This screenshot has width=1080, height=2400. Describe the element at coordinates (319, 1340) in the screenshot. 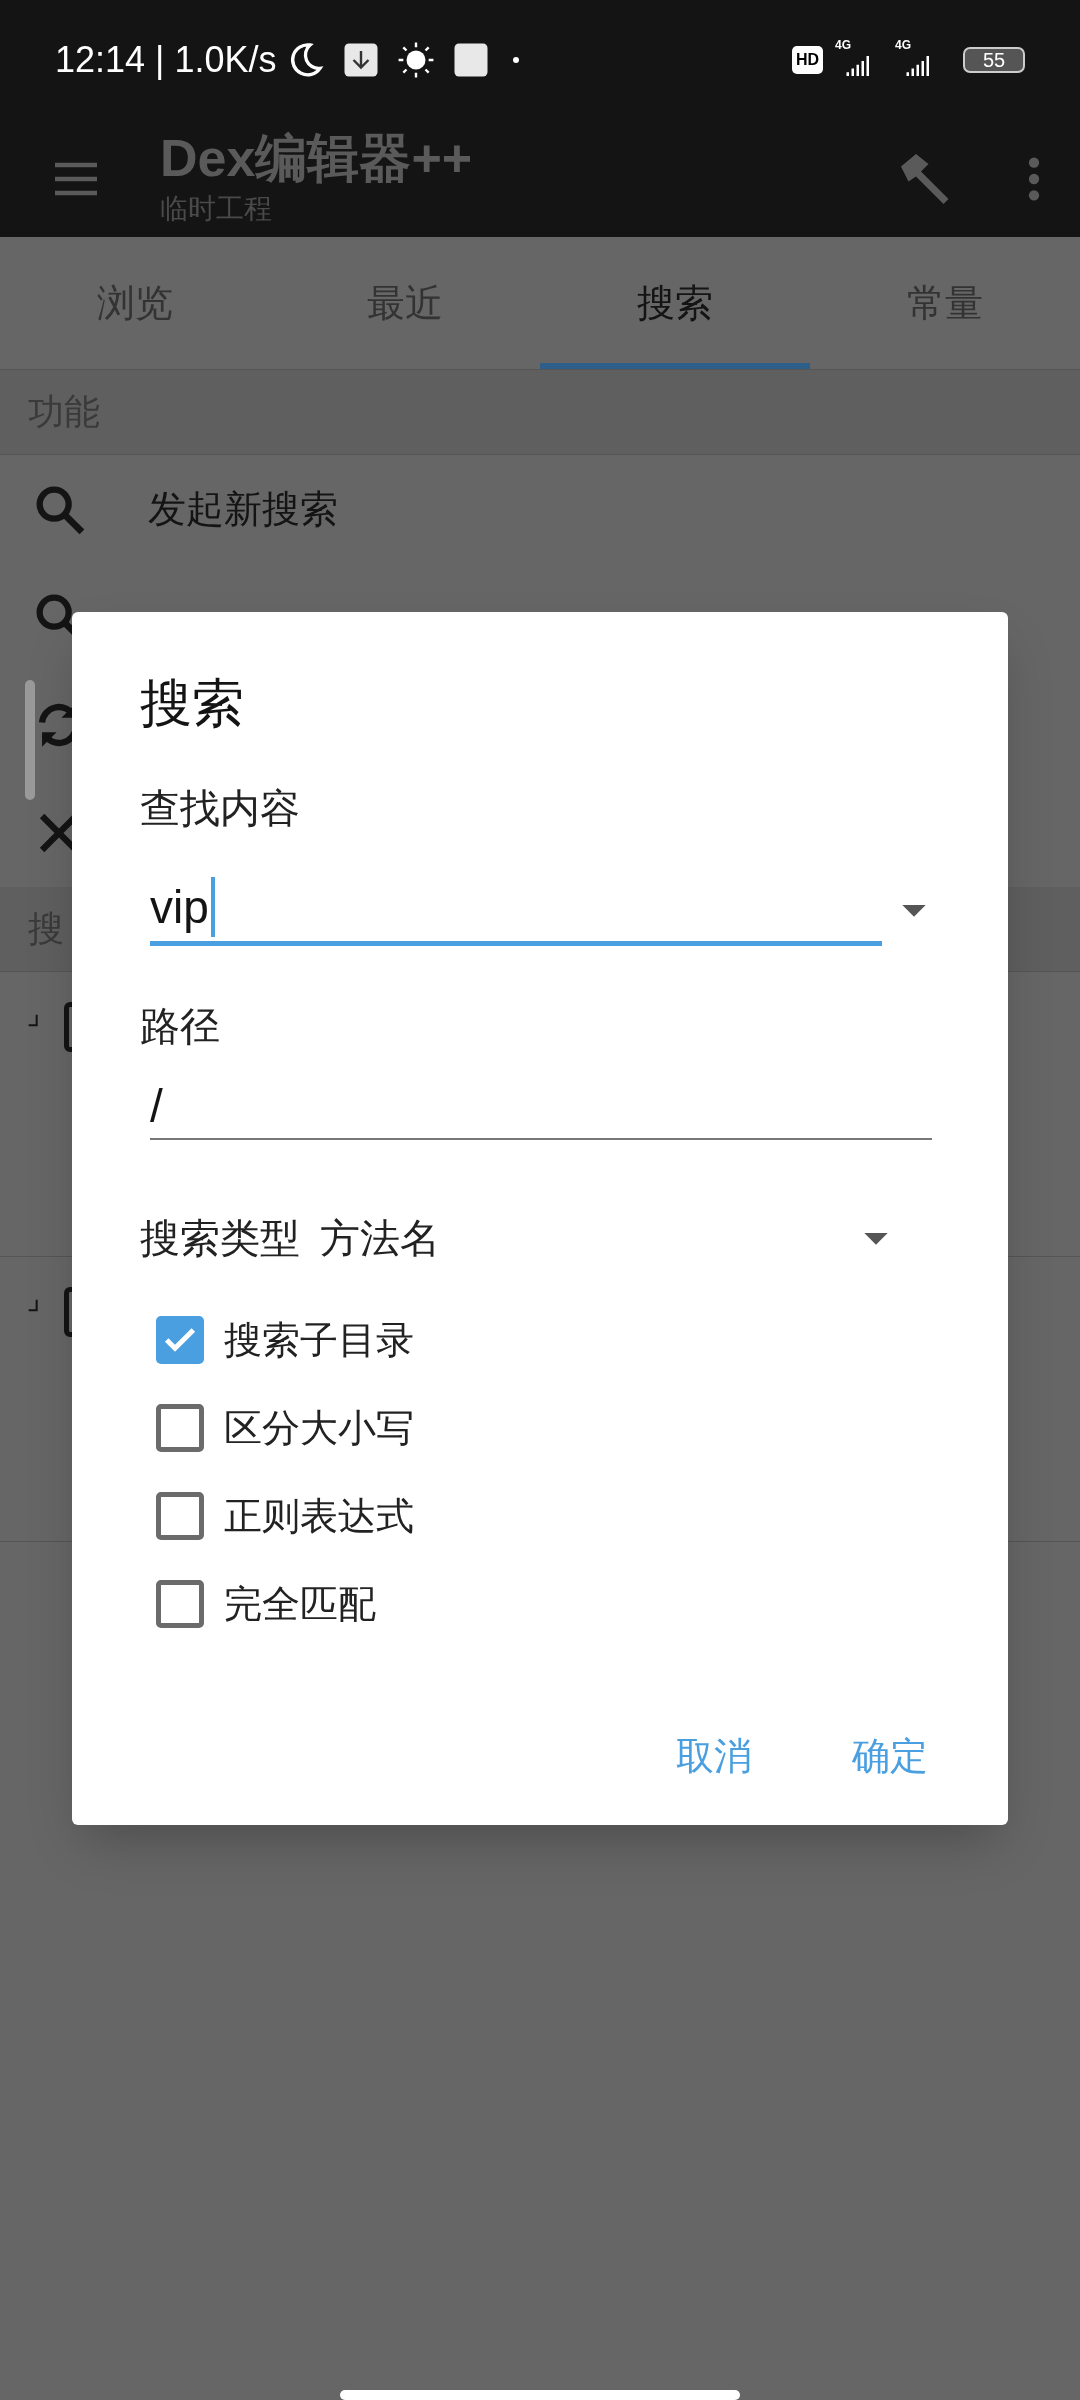

I see `option-label: 搜索子目录` at that location.